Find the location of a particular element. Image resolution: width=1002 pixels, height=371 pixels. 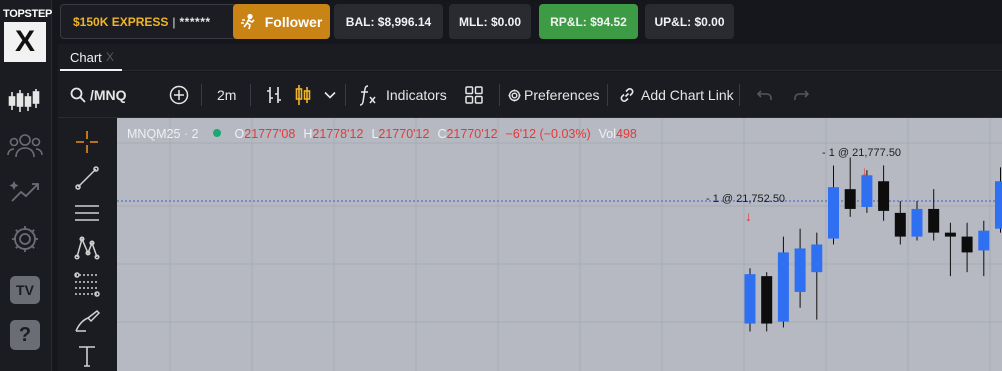

logo-x-mark: X is located at coordinates (25, 42).